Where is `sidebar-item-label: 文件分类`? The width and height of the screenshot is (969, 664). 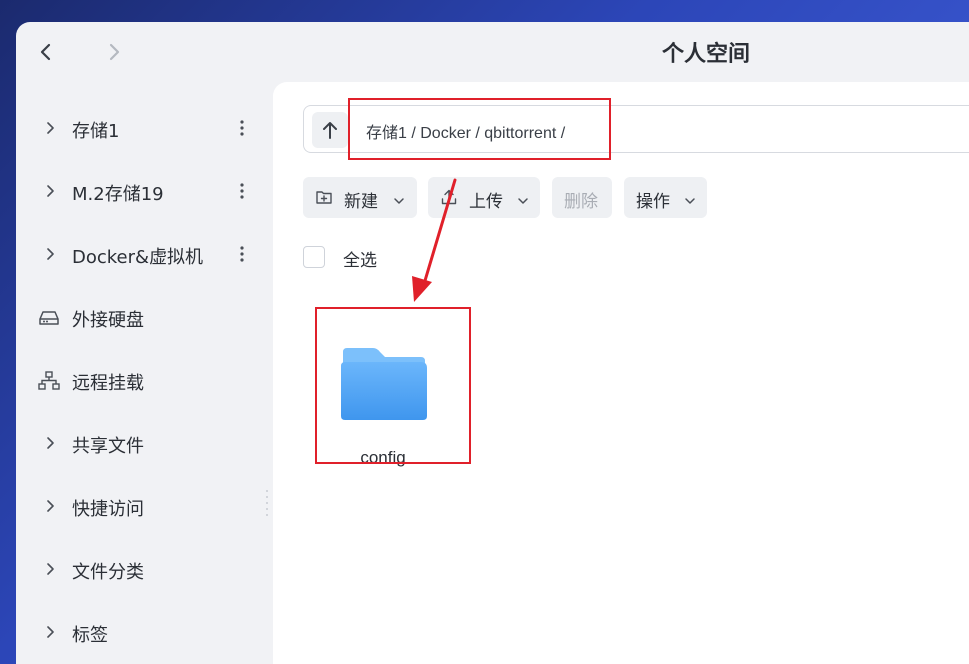
sidebar-item-label: 文件分类 is located at coordinates (108, 572).